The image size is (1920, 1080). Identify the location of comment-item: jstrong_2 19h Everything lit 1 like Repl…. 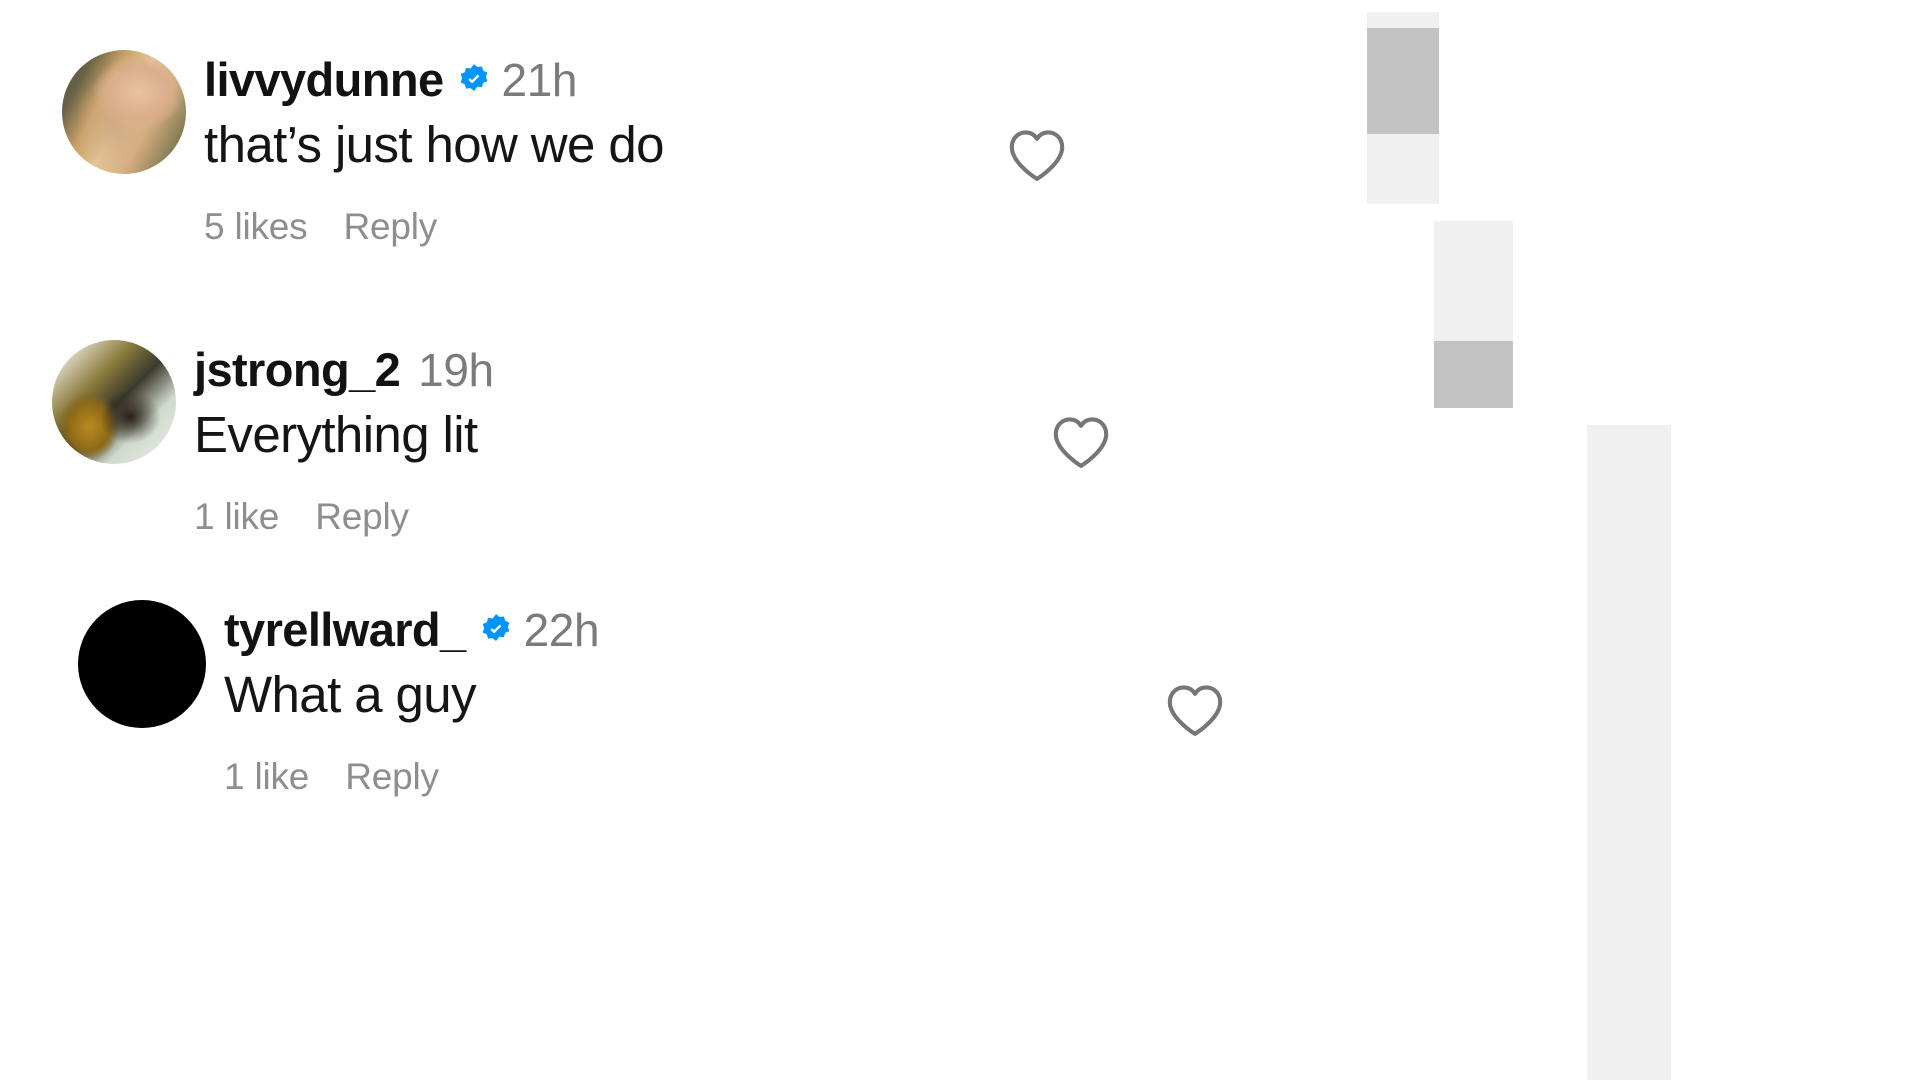
(273, 437).